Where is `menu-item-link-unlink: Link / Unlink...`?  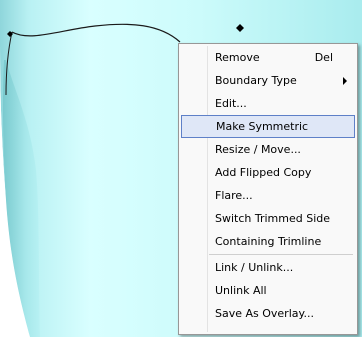 menu-item-link-unlink: Link / Unlink... is located at coordinates (268, 267).